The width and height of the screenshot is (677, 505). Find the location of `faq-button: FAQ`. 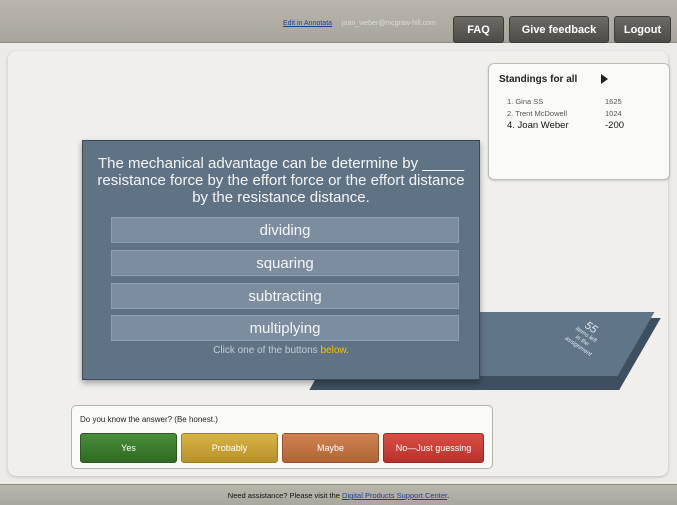

faq-button: FAQ is located at coordinates (478, 29).